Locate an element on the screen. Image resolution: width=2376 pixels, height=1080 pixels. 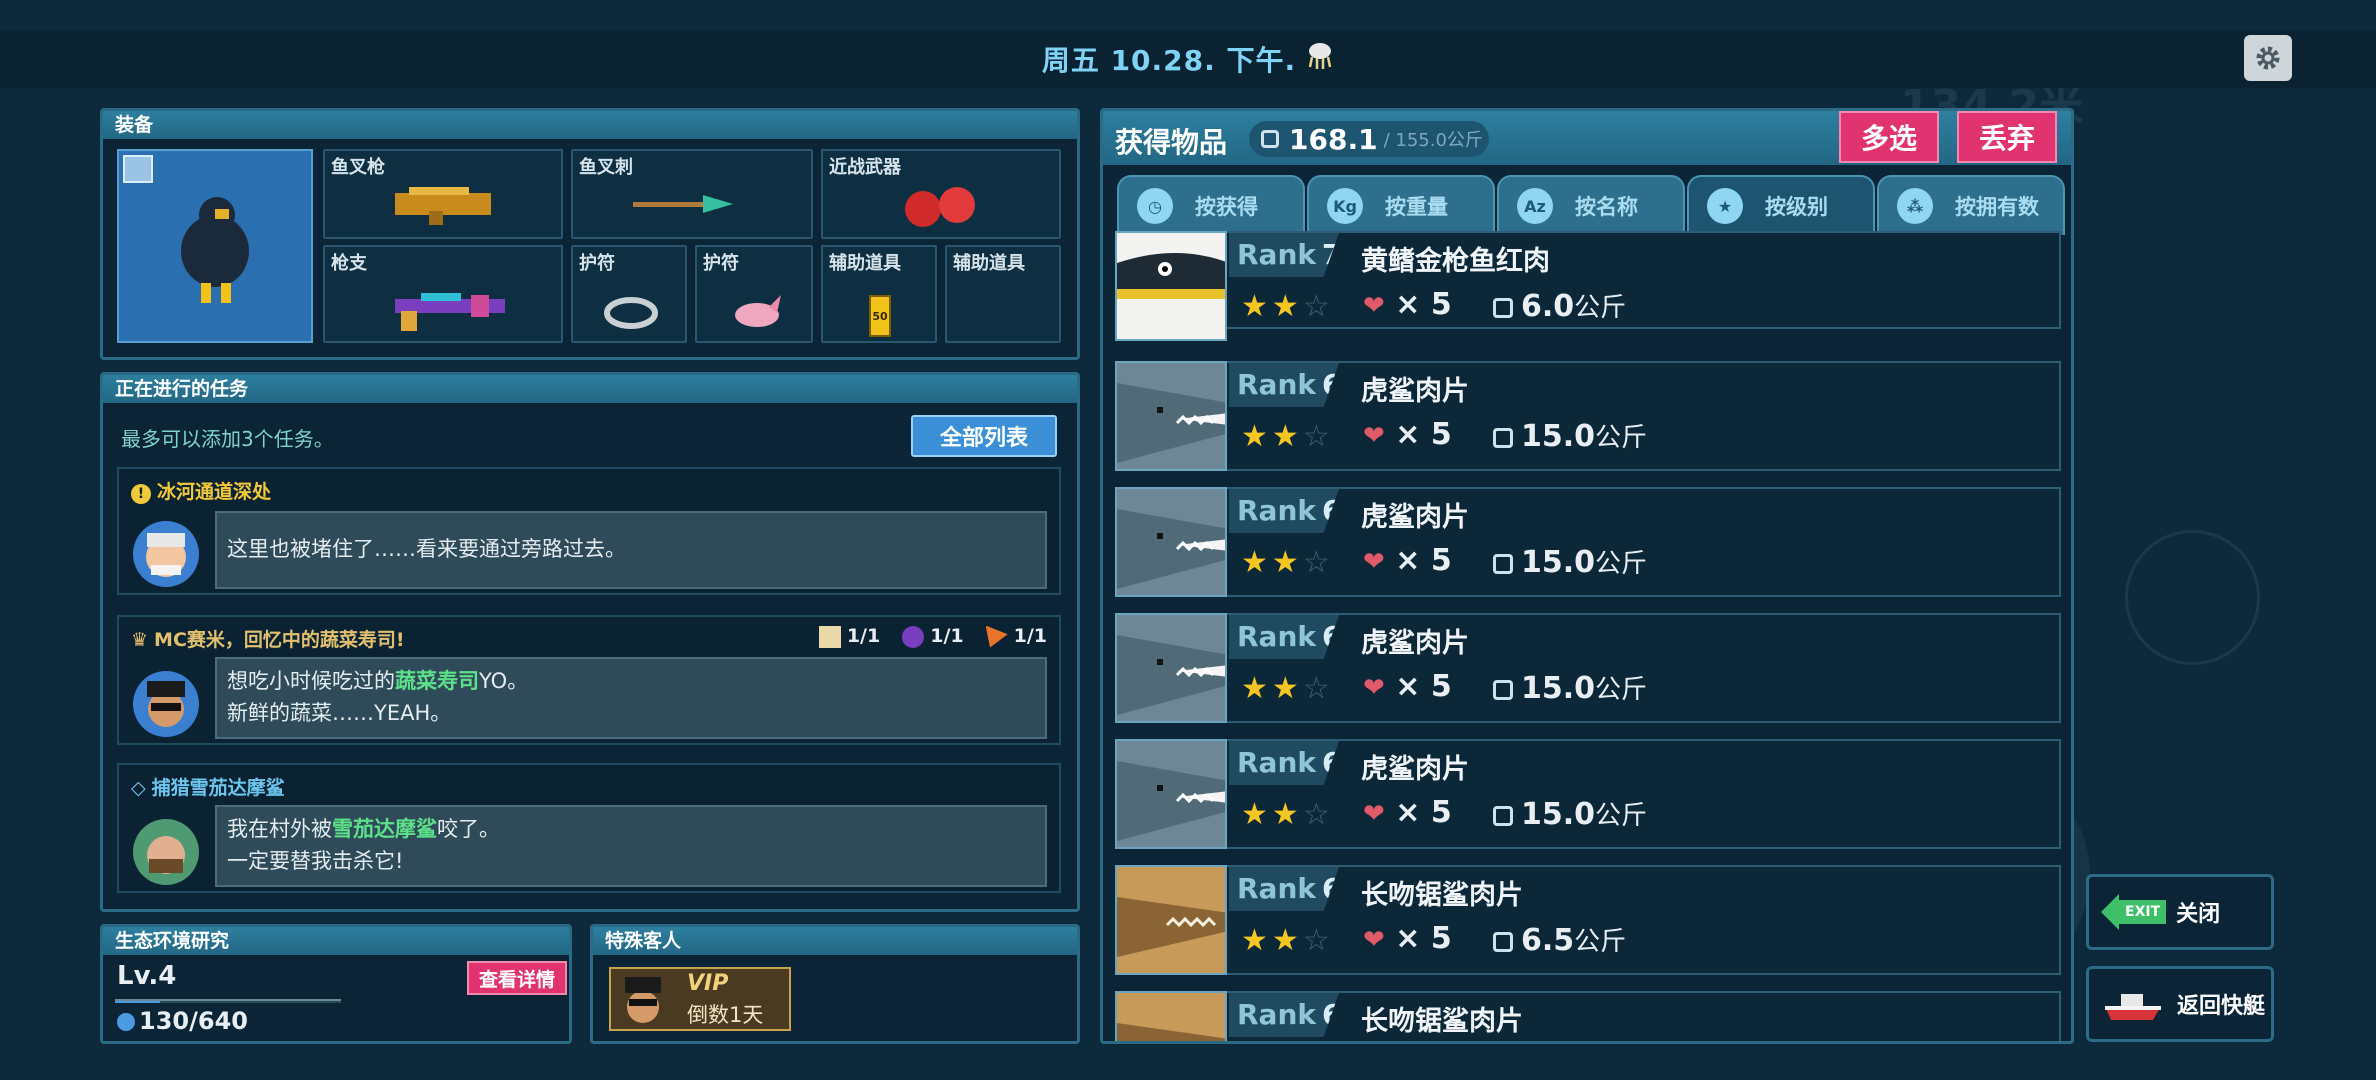
tab-sort-acquired: ◷ 按获得 is located at coordinates (1211, 205).